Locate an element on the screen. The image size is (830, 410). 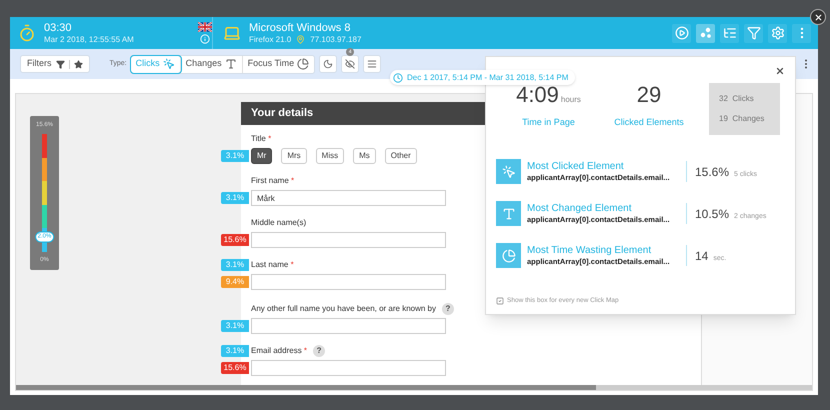
stopwatch-icon is located at coordinates (27, 33).